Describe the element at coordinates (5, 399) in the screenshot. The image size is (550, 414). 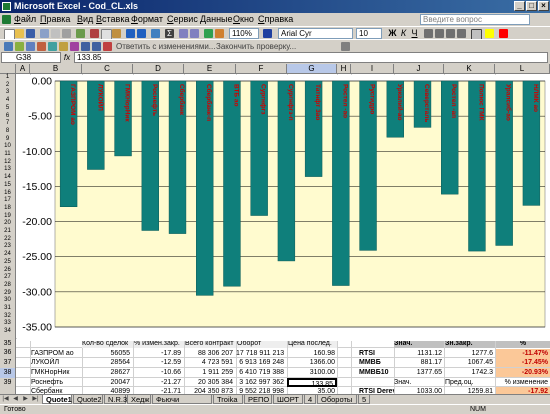
I see `first-sheet-icon: |◀` at that location.